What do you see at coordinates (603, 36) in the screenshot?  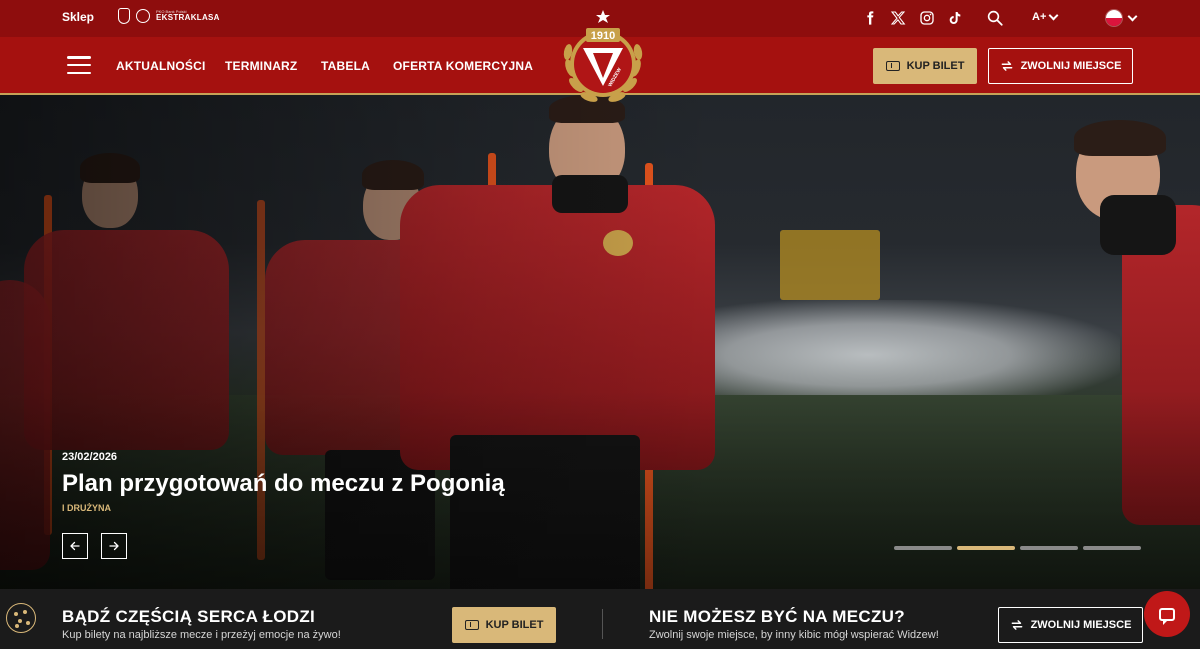 I see `crest-year: 1910` at bounding box center [603, 36].